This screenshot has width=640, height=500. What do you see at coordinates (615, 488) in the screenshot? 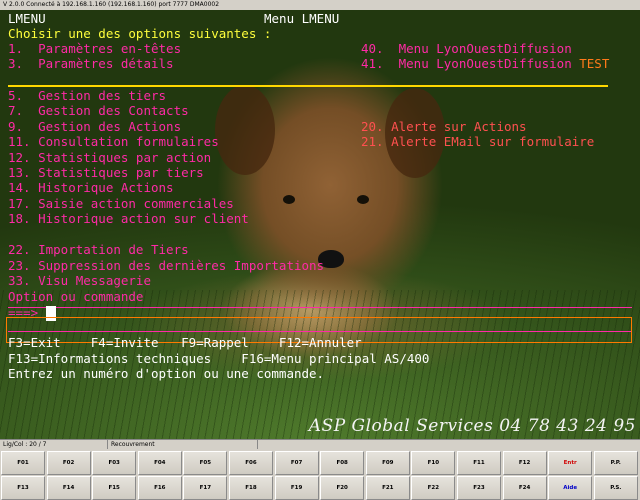
I see `fkey-button-ps: P.S.` at bounding box center [615, 488].